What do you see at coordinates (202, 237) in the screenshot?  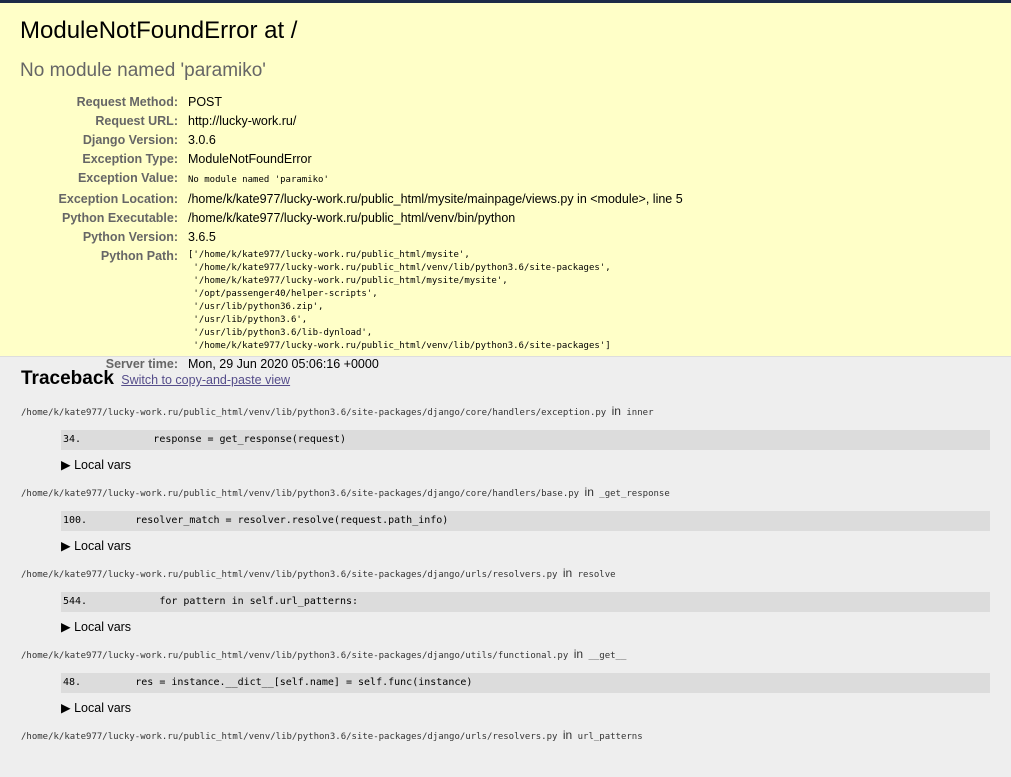 I see `meta-value: 3.6.5` at bounding box center [202, 237].